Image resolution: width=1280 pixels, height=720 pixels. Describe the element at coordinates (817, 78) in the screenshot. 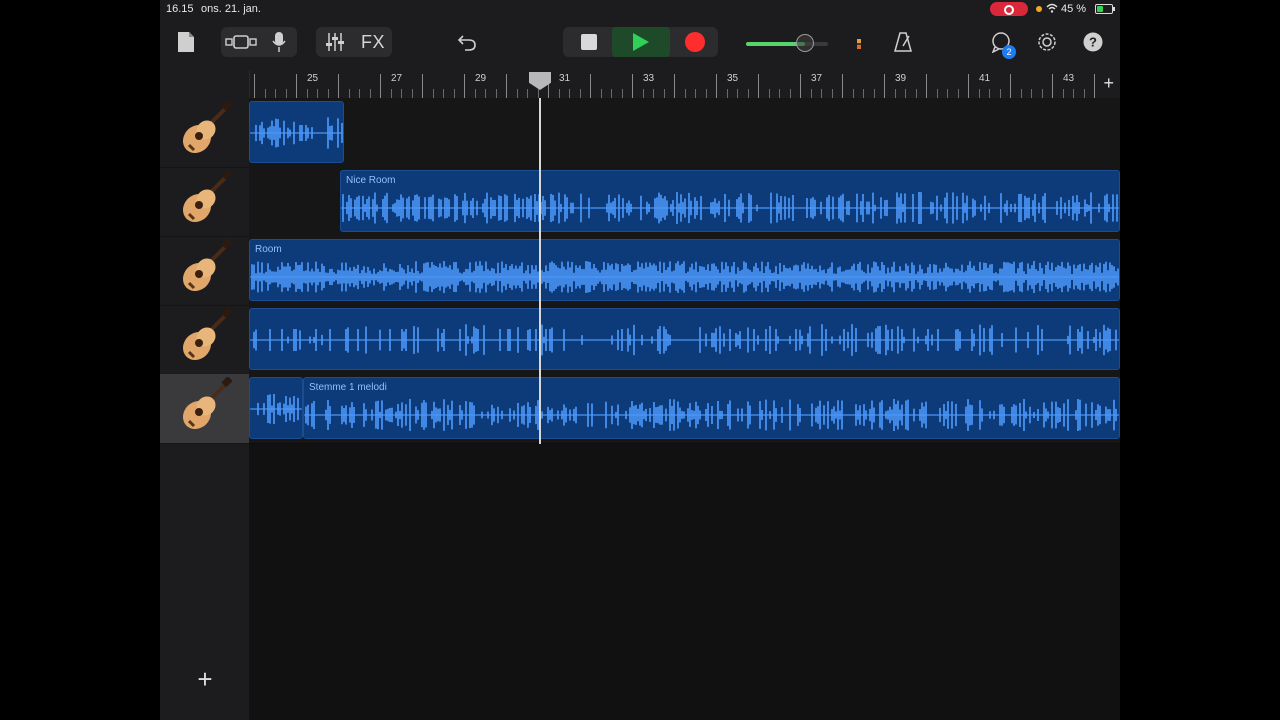

I see `ruler-bar-number: 37` at that location.